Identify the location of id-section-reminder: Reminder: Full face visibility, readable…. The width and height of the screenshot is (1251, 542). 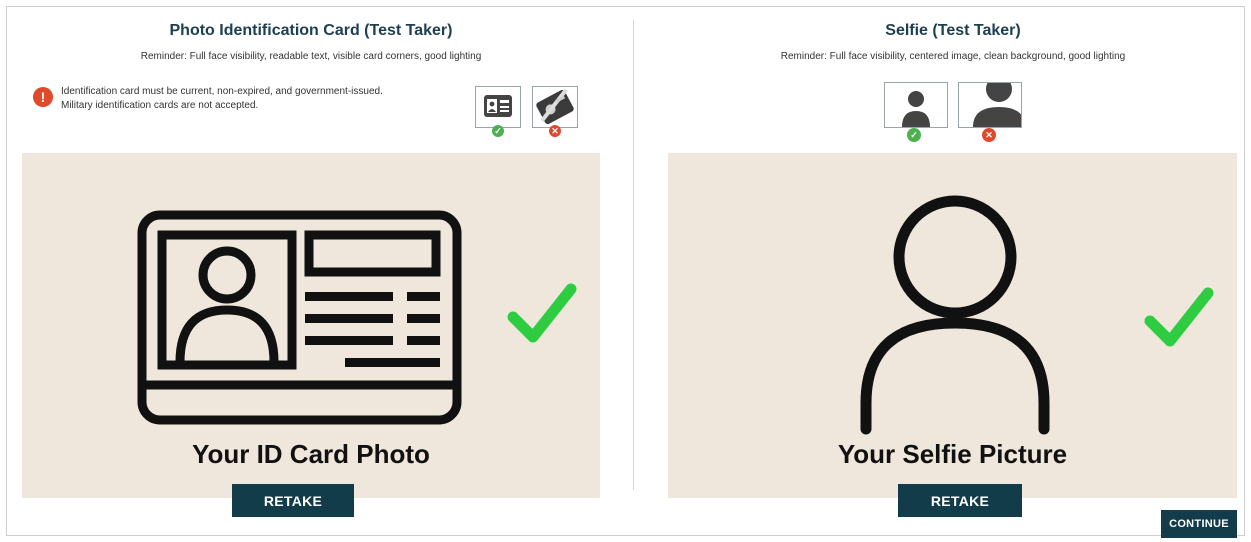
(311, 56).